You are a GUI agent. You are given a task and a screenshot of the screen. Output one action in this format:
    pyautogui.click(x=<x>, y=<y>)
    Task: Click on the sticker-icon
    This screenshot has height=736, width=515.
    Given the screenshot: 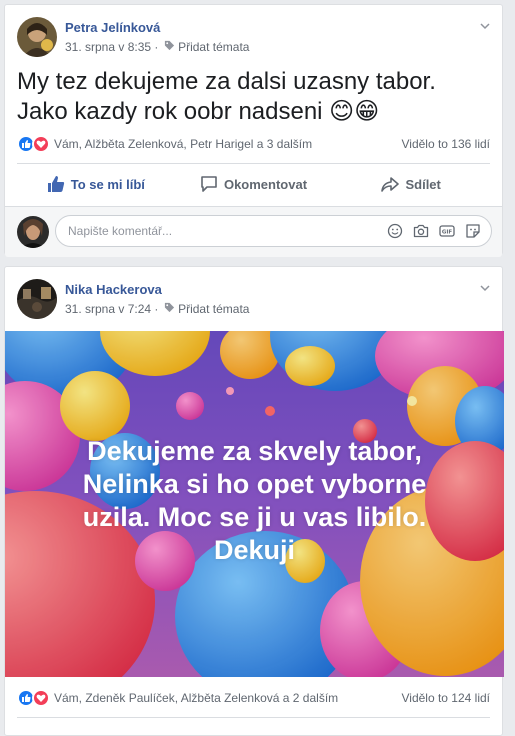 What is the action you would take?
    pyautogui.click(x=473, y=231)
    